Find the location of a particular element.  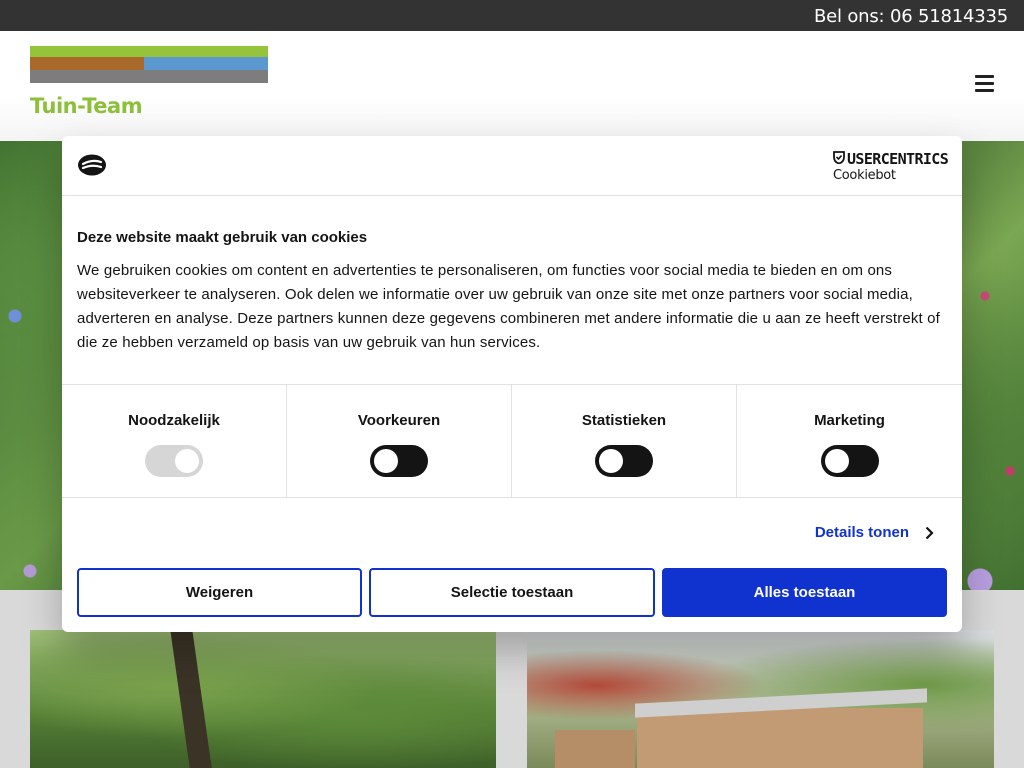

category-preferences: Voorkeuren is located at coordinates (399, 441).